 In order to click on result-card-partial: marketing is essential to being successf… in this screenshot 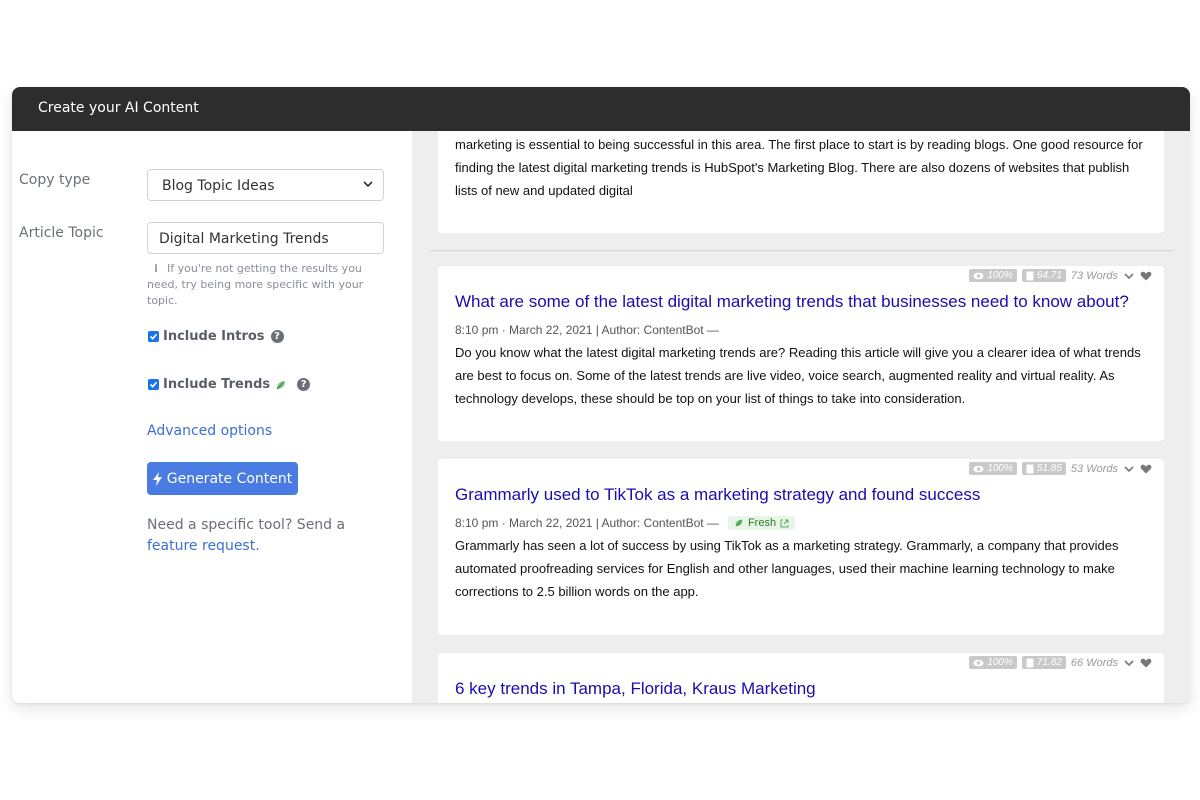, I will do `click(801, 182)`.